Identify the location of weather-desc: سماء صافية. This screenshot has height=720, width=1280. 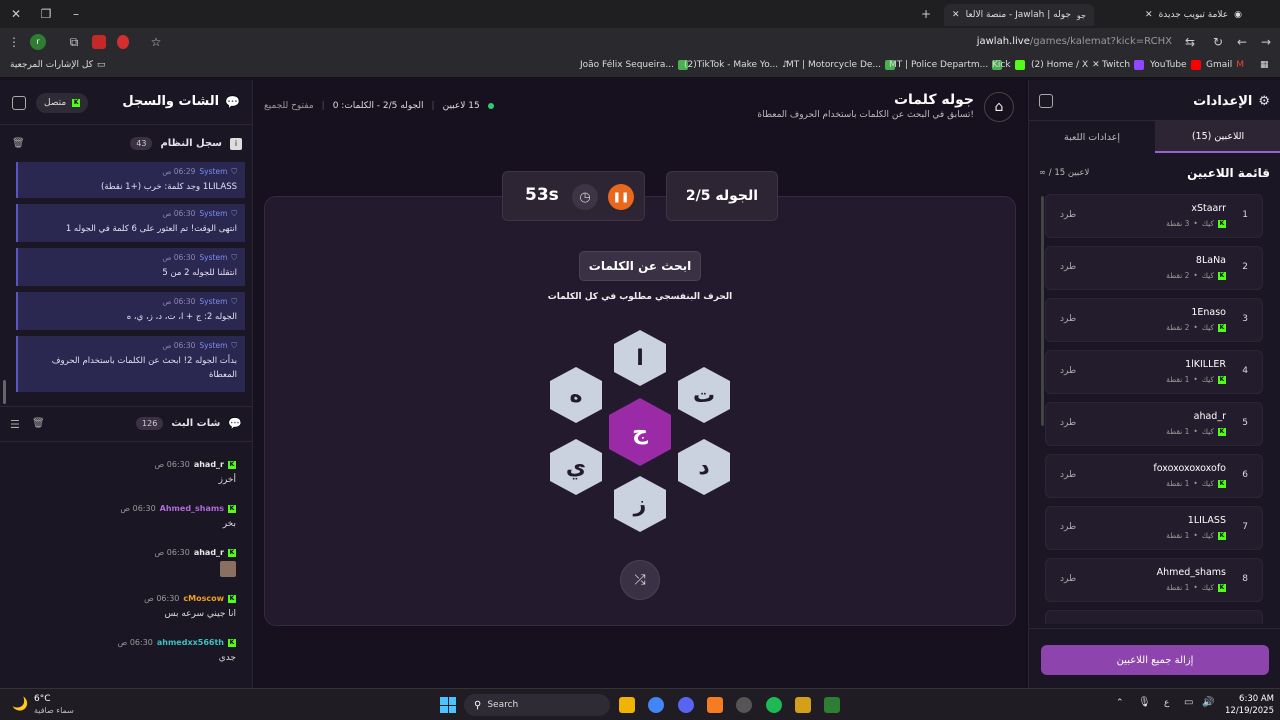
(54, 710).